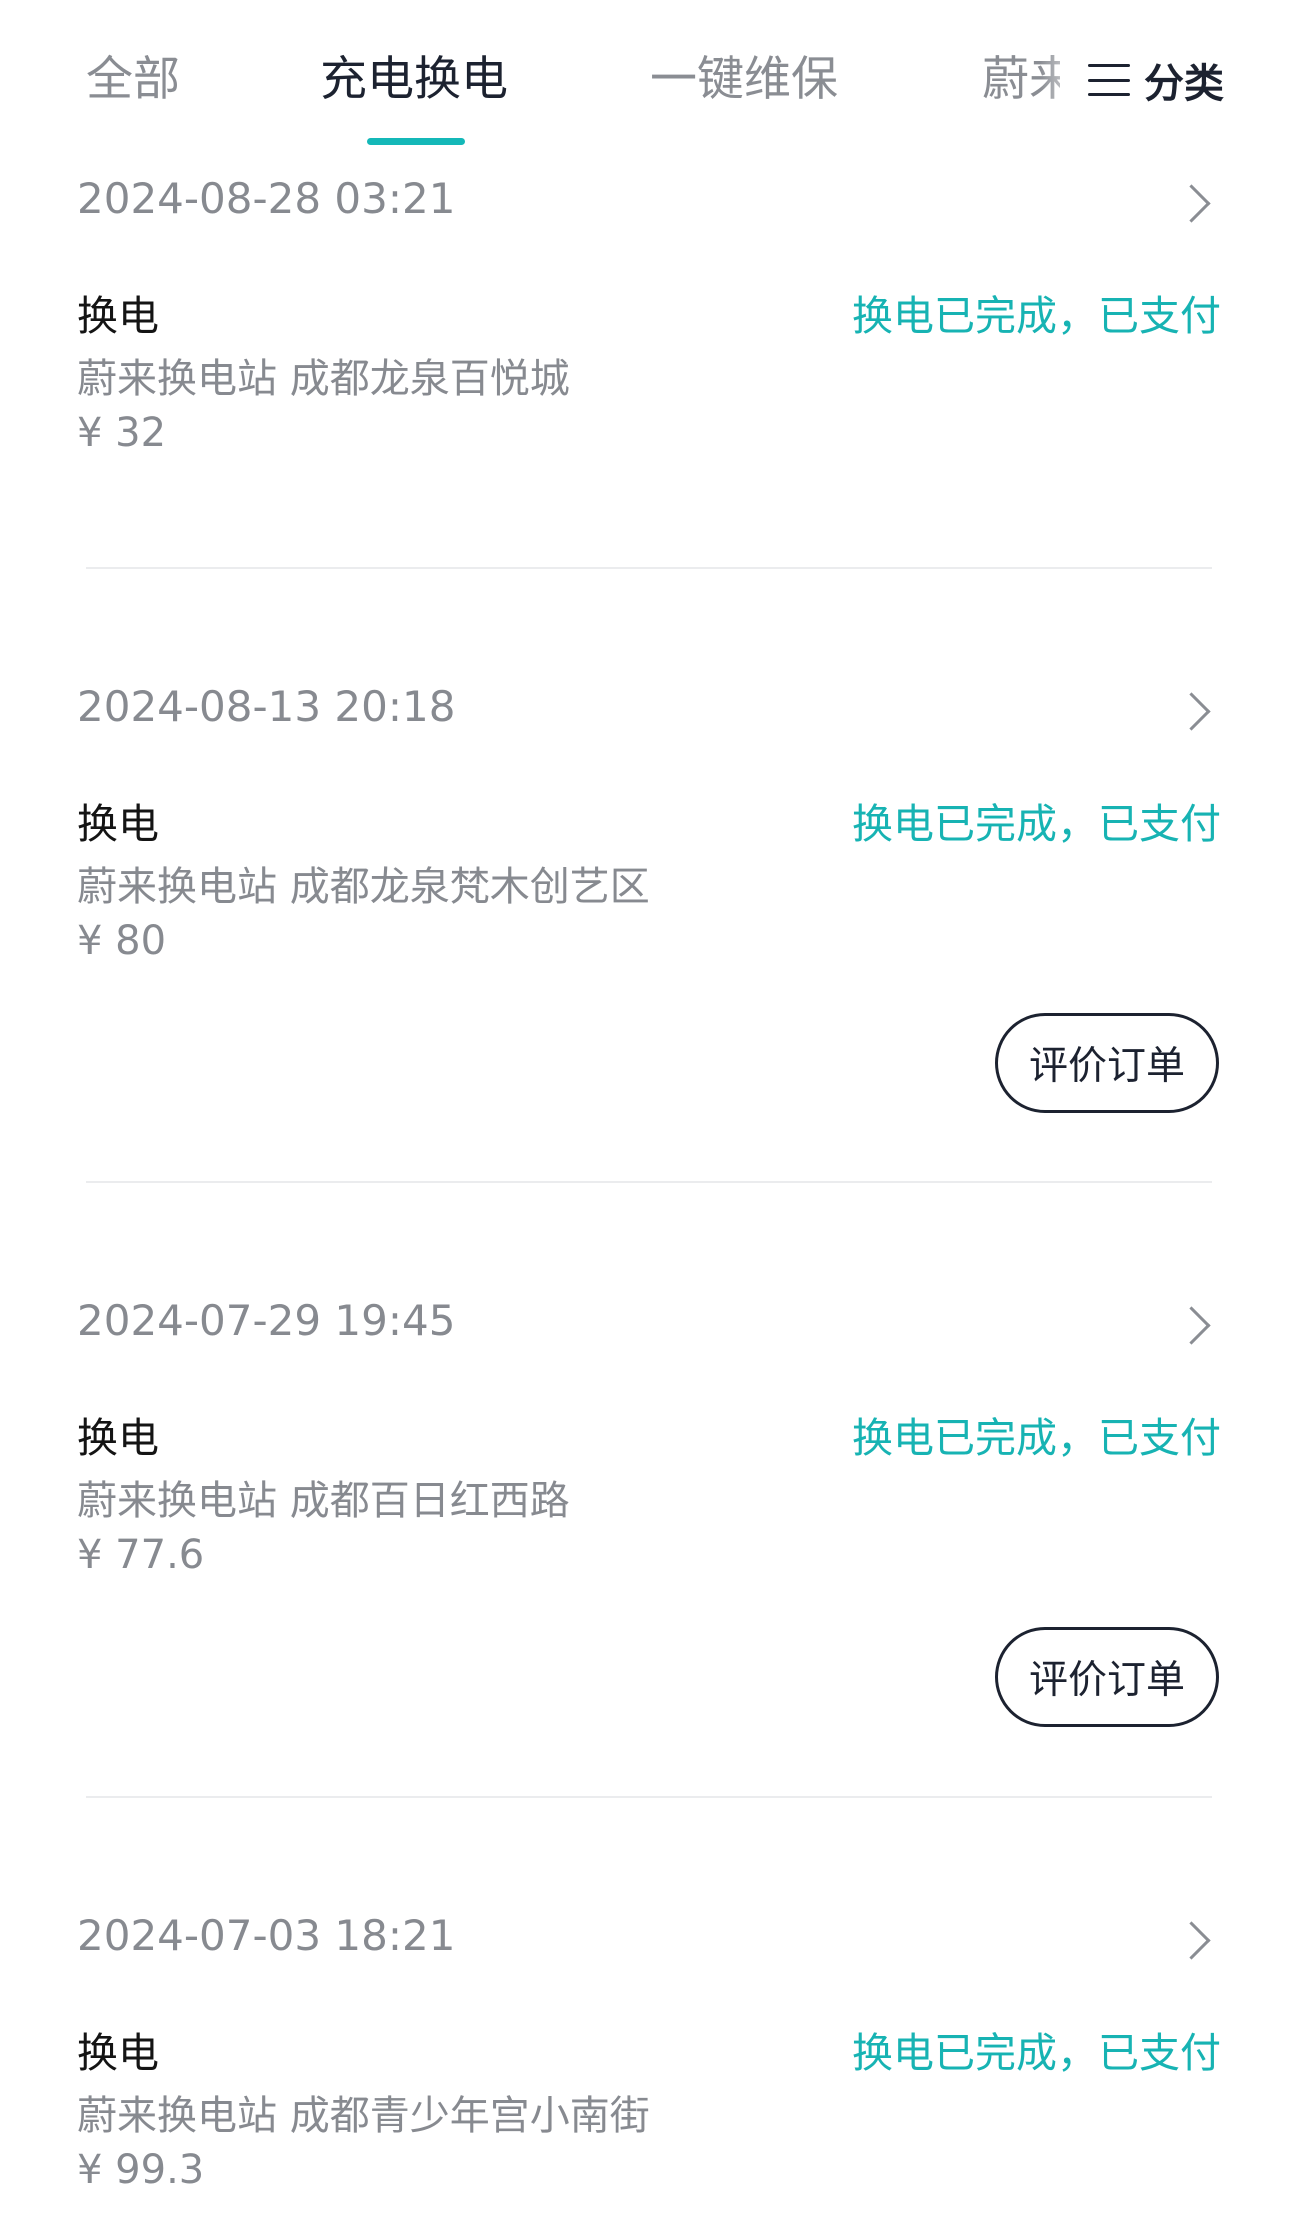 This screenshot has height=2226, width=1290. Describe the element at coordinates (133, 80) in the screenshot. I see `tab-all: 全部` at that location.